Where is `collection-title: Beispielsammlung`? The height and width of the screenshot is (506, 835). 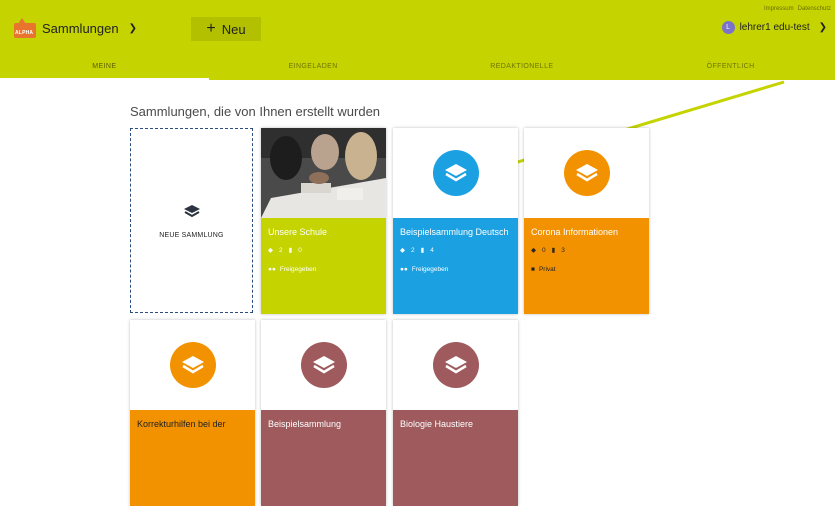 collection-title: Beispielsammlung is located at coordinates (305, 424).